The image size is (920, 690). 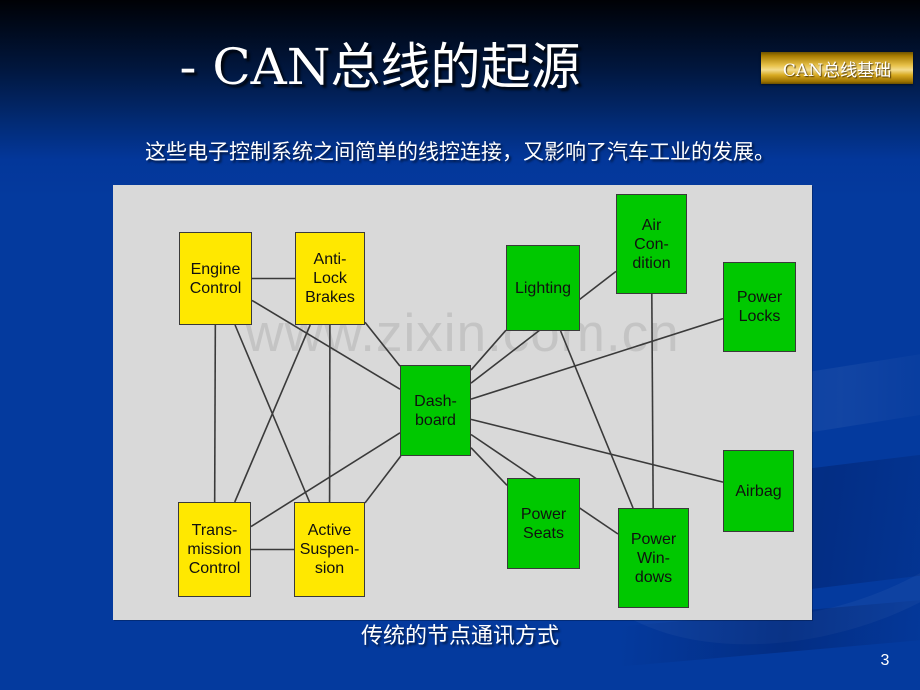 What do you see at coordinates (885, 660) in the screenshot?
I see `page-number: 3` at bounding box center [885, 660].